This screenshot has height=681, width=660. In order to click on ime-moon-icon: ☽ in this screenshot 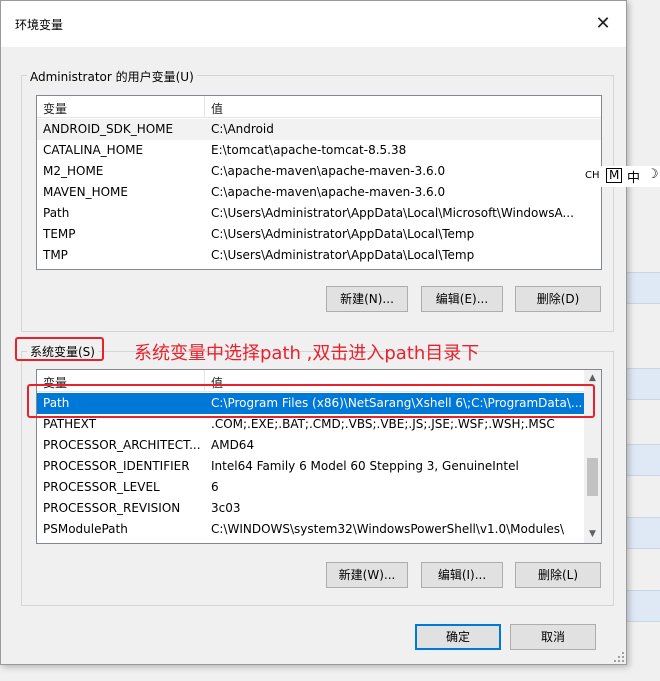, I will do `click(653, 174)`.